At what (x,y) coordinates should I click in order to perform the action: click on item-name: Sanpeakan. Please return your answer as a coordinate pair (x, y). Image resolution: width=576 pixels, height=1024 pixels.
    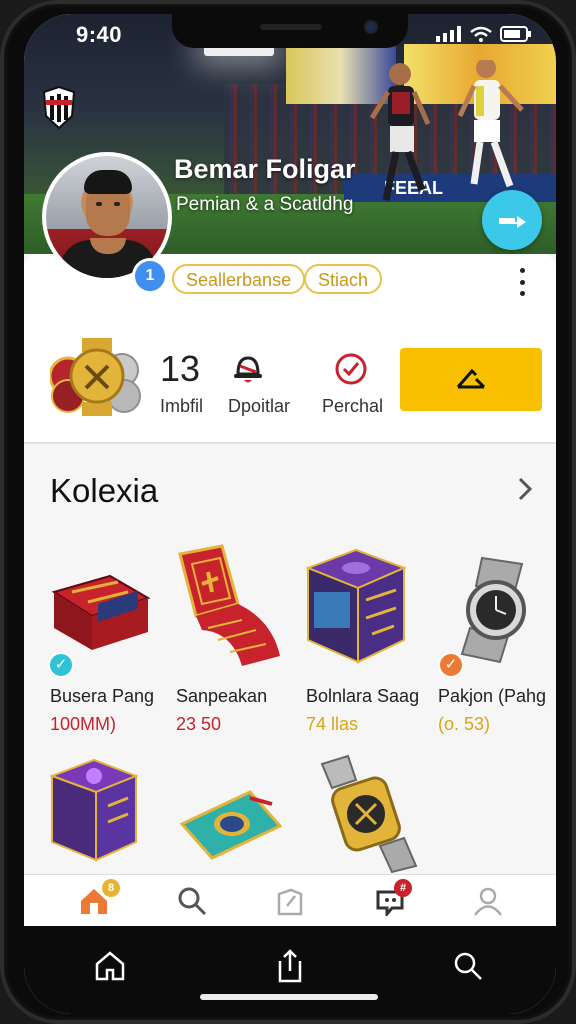
    Looking at the image, I should click on (222, 696).